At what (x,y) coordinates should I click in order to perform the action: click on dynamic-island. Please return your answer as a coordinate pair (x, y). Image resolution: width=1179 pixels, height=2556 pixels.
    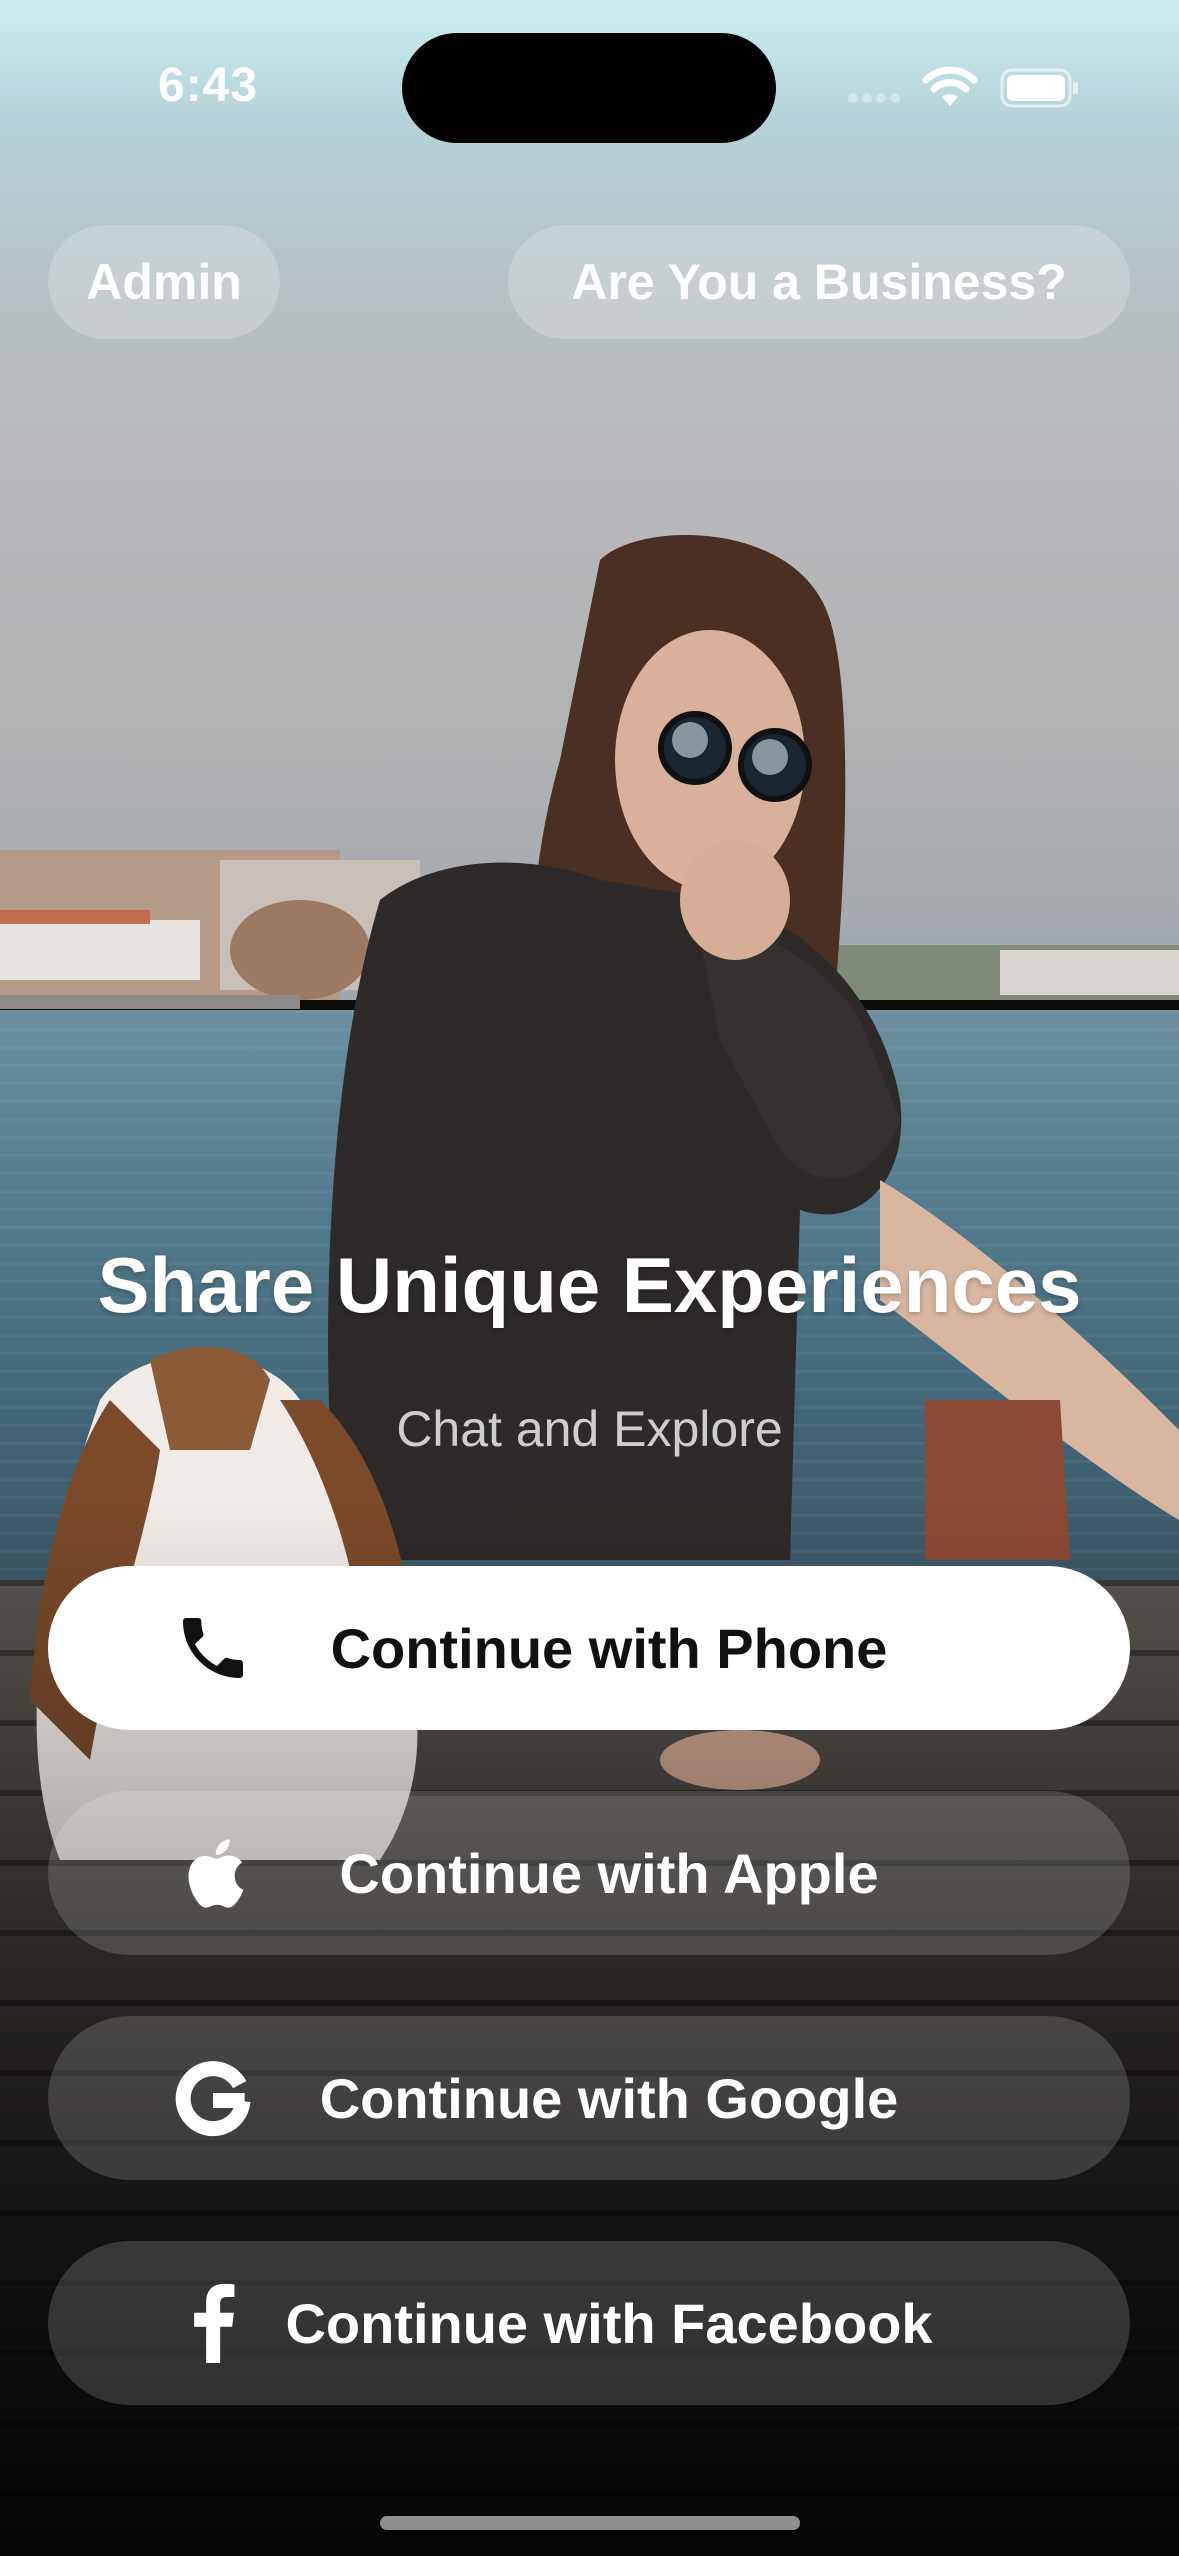
    Looking at the image, I should click on (589, 88).